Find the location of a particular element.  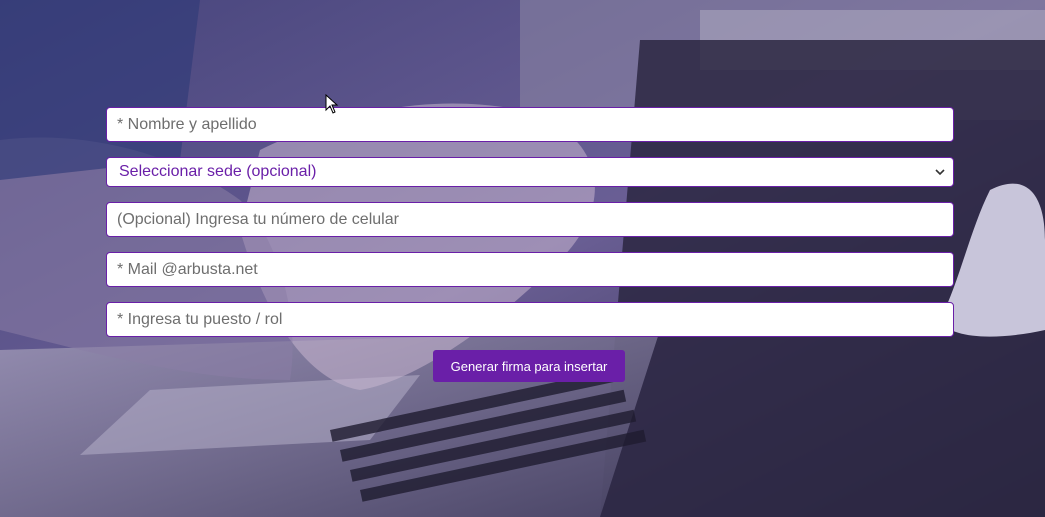

sede-select-value: Seleccionar sede (opcional) is located at coordinates (218, 171).